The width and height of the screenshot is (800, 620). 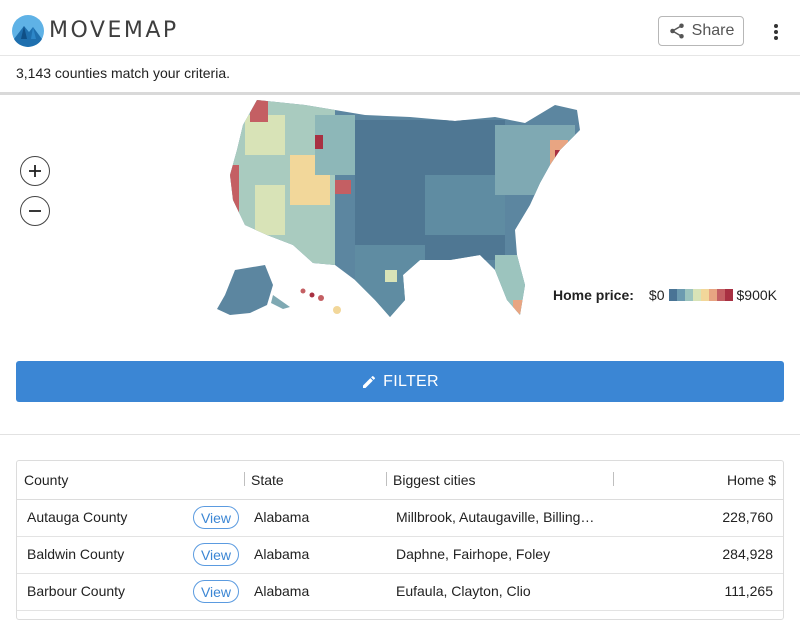 What do you see at coordinates (676, 31) in the screenshot?
I see `share-icon` at bounding box center [676, 31].